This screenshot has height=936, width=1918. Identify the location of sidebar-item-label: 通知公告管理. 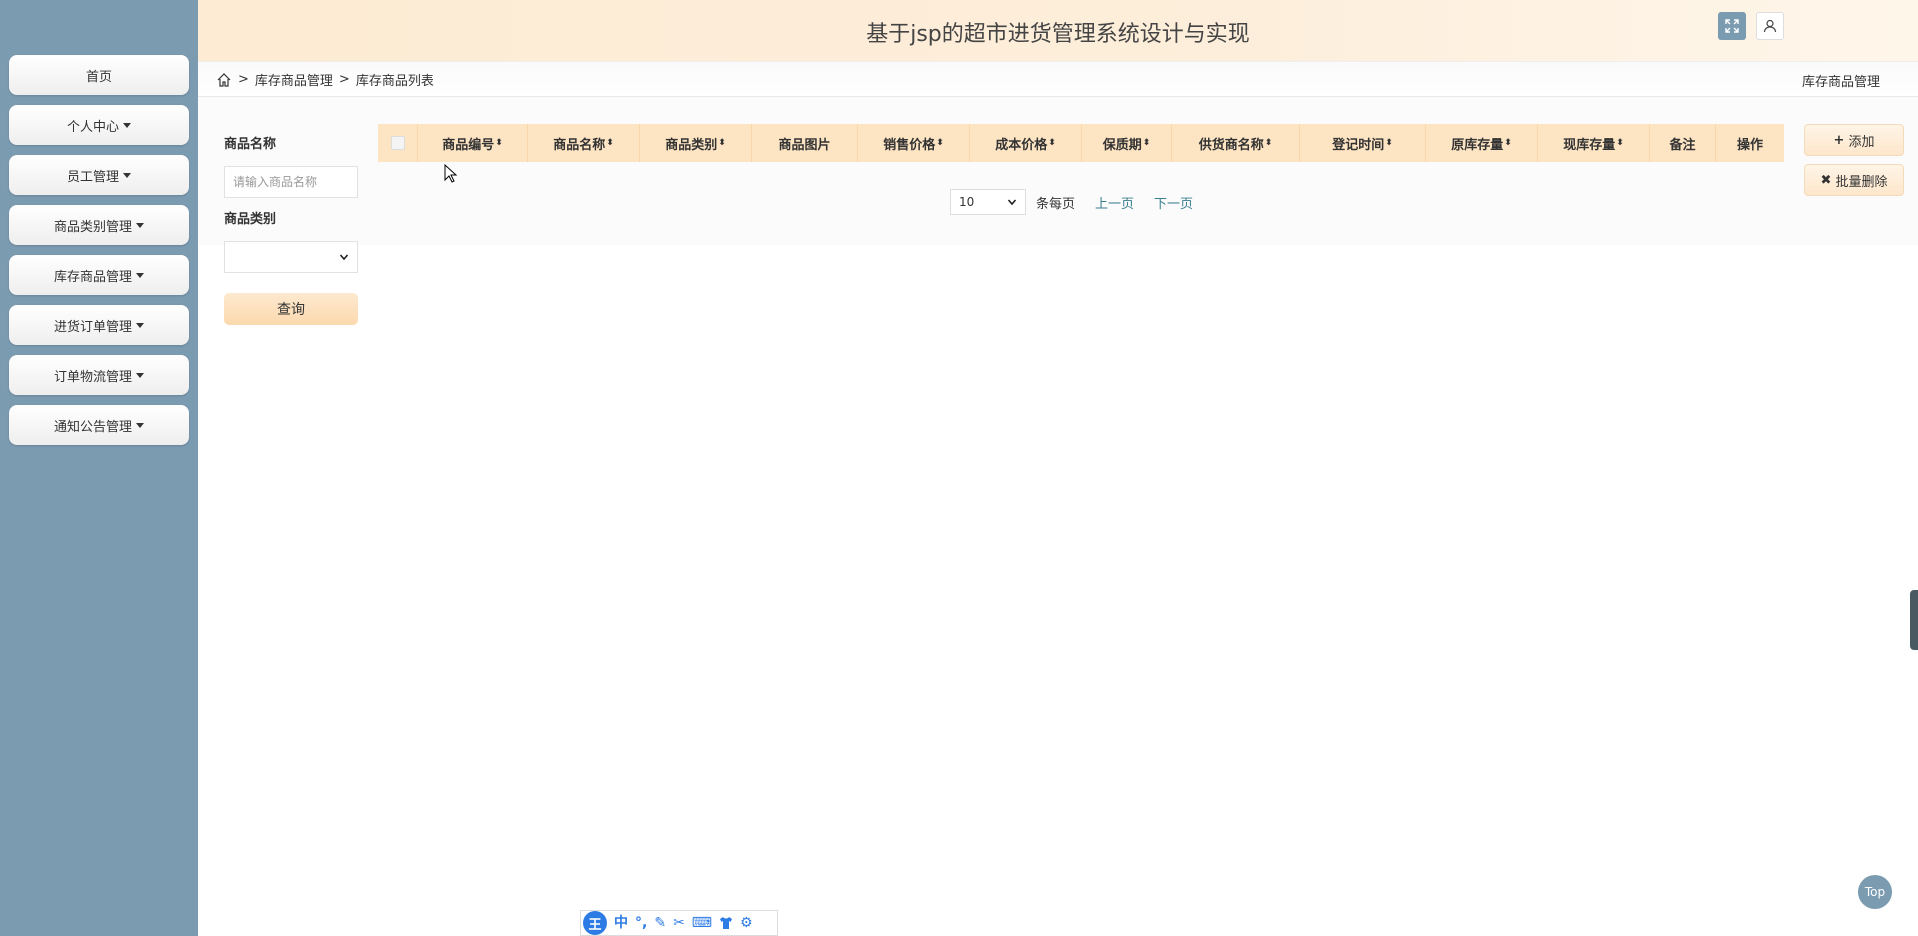
(92, 427).